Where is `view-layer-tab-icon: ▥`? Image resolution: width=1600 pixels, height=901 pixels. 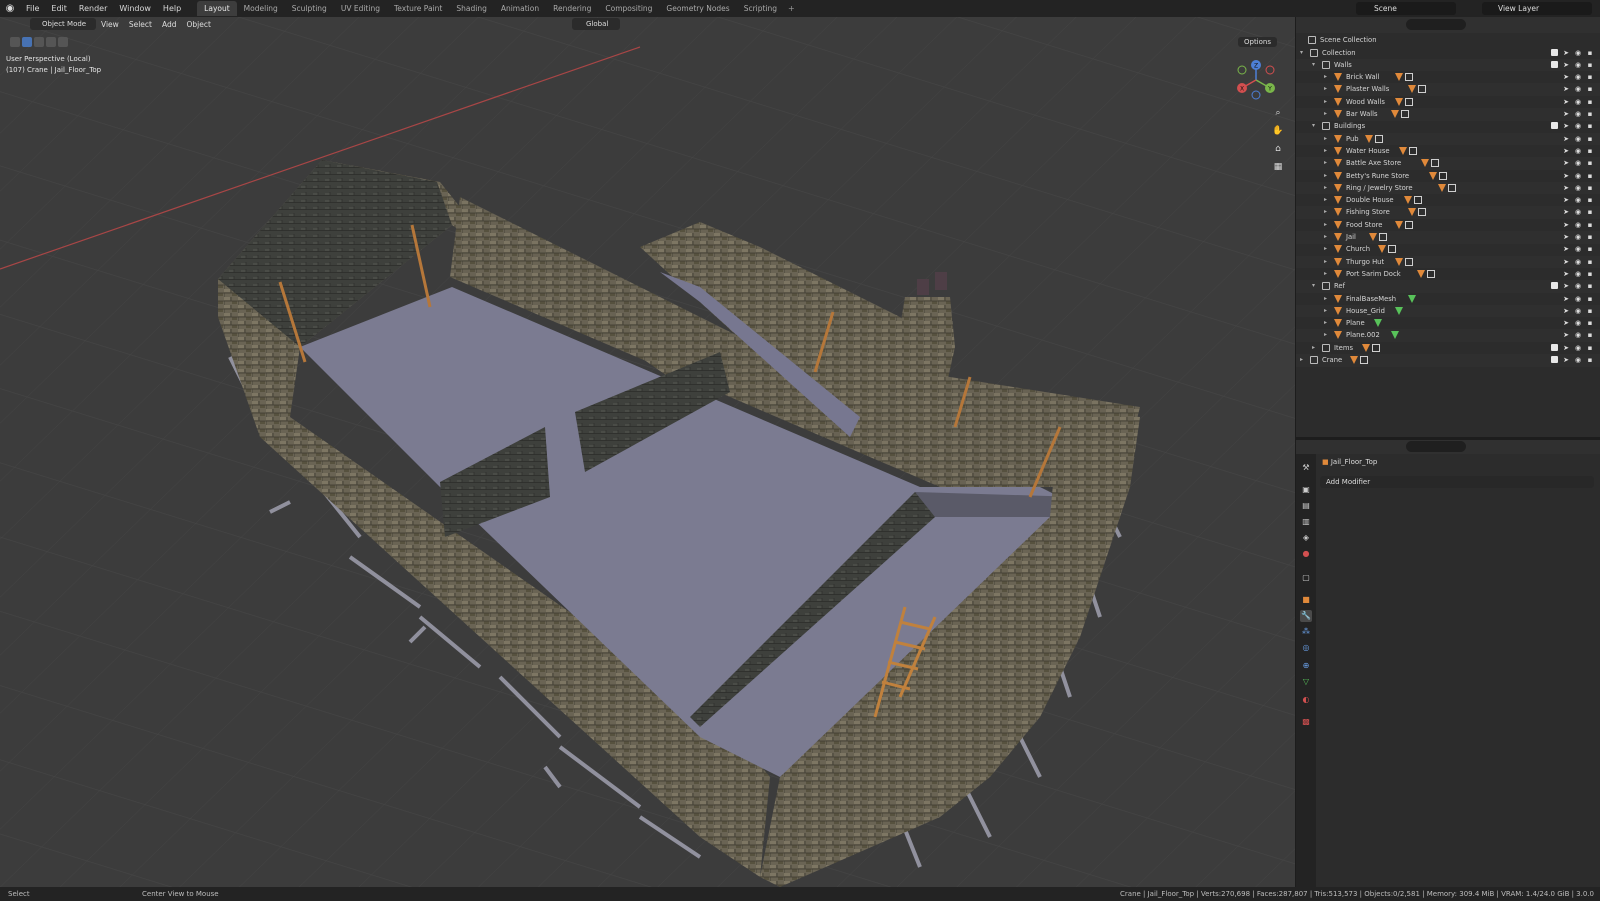
view-layer-tab-icon: ▥ is located at coordinates (1306, 522).